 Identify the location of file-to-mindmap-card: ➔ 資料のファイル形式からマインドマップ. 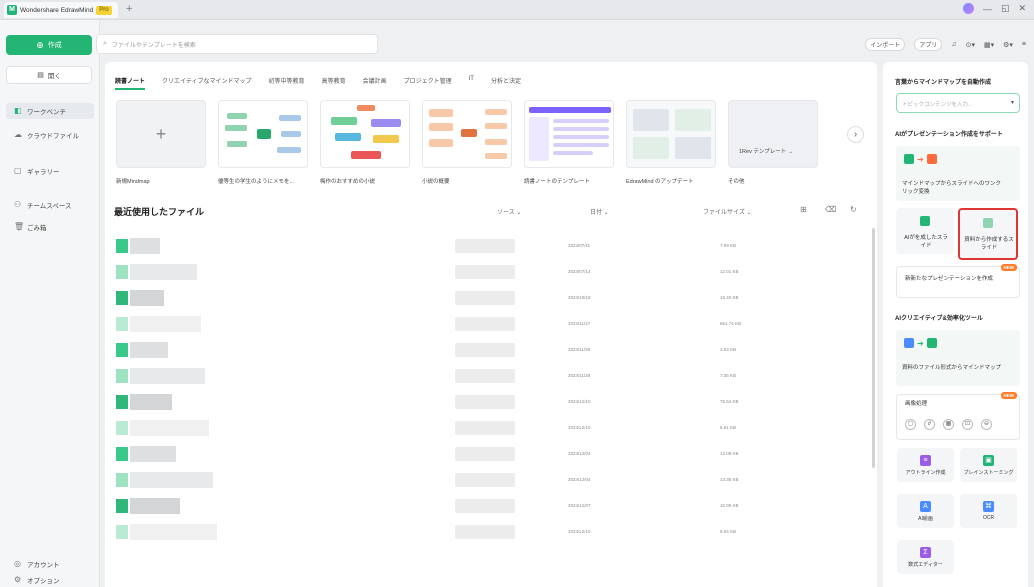
(958, 358).